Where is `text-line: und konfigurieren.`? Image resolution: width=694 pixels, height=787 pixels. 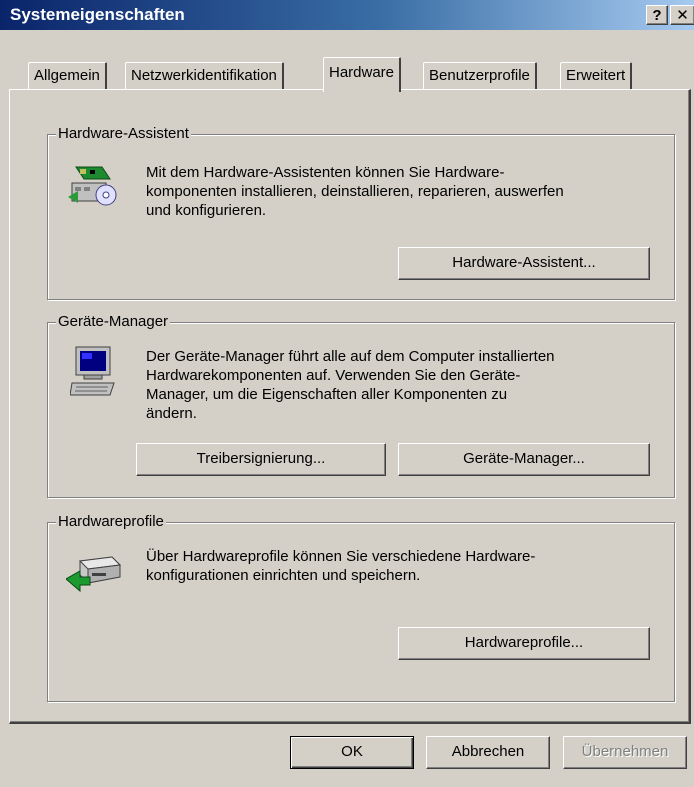 text-line: und konfigurieren. is located at coordinates (206, 210).